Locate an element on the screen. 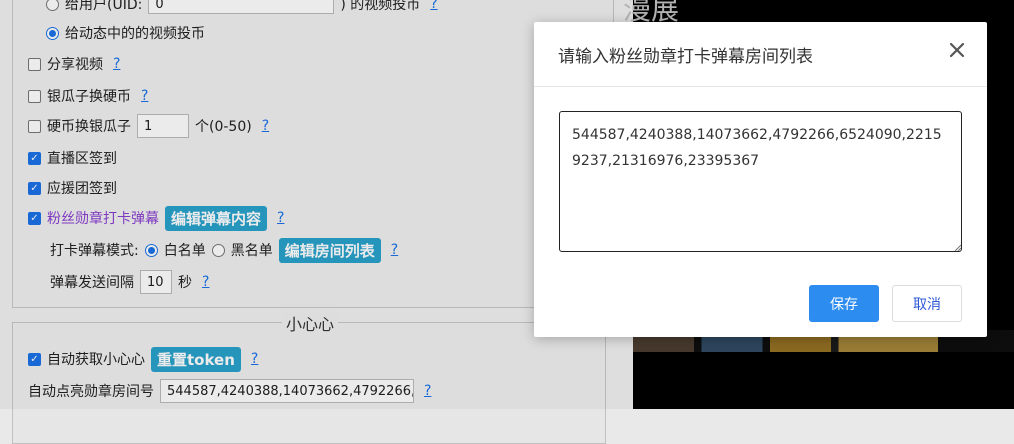  dialog-divider is located at coordinates (760, 86).